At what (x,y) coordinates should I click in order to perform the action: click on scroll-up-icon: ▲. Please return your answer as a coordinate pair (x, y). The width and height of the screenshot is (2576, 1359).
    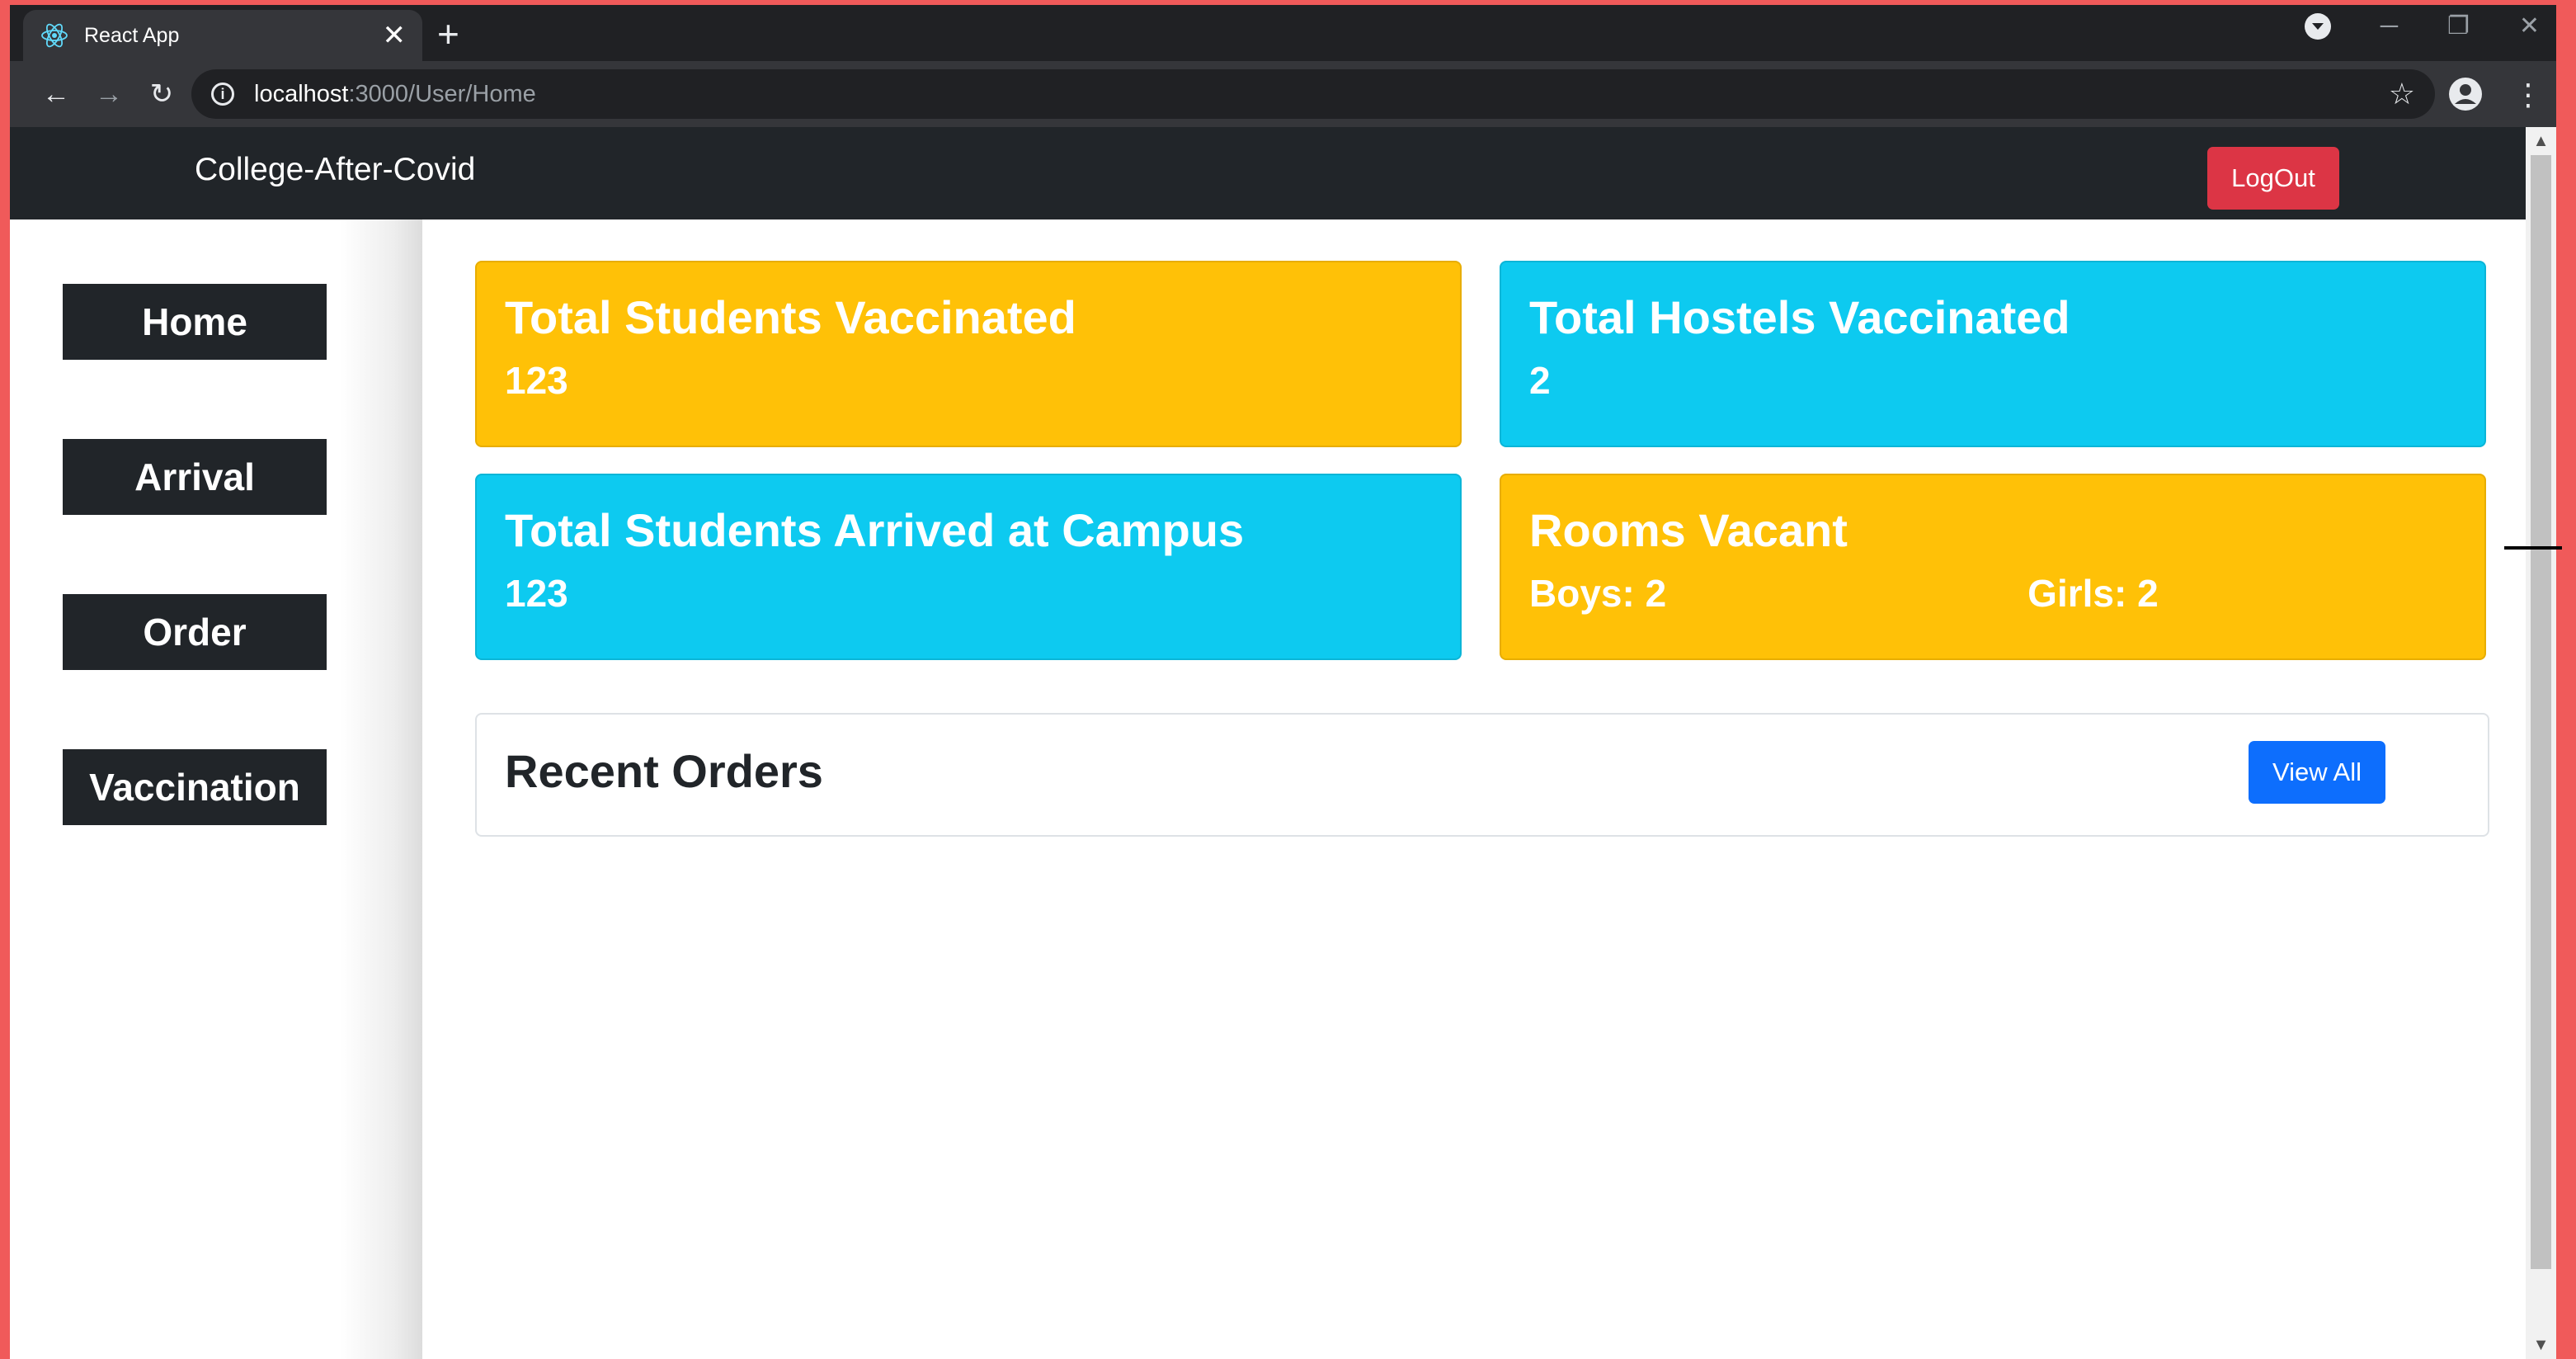
    Looking at the image, I should click on (2541, 141).